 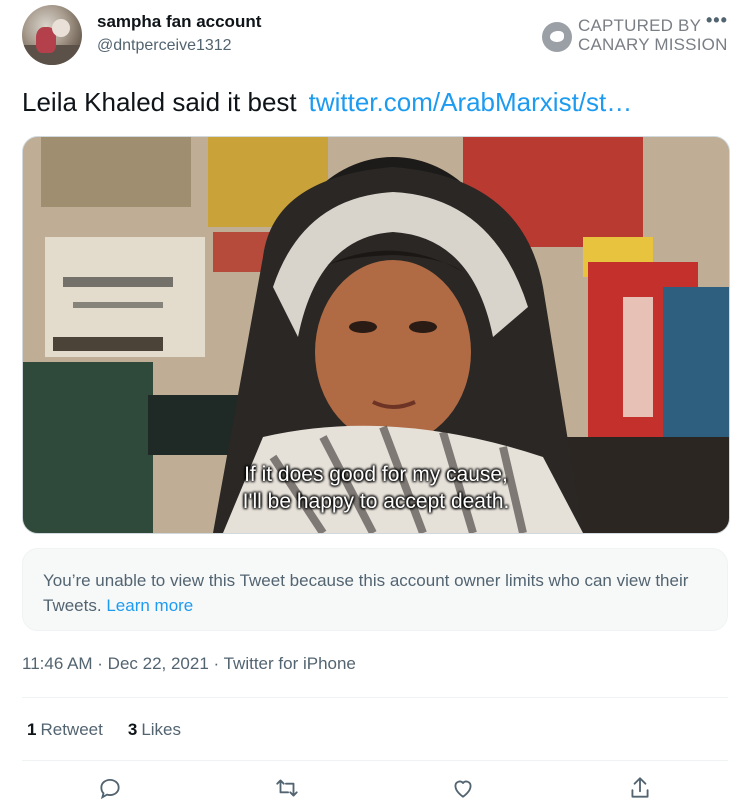 What do you see at coordinates (179, 22) in the screenshot?
I see `author-display-name: sampha fan account` at bounding box center [179, 22].